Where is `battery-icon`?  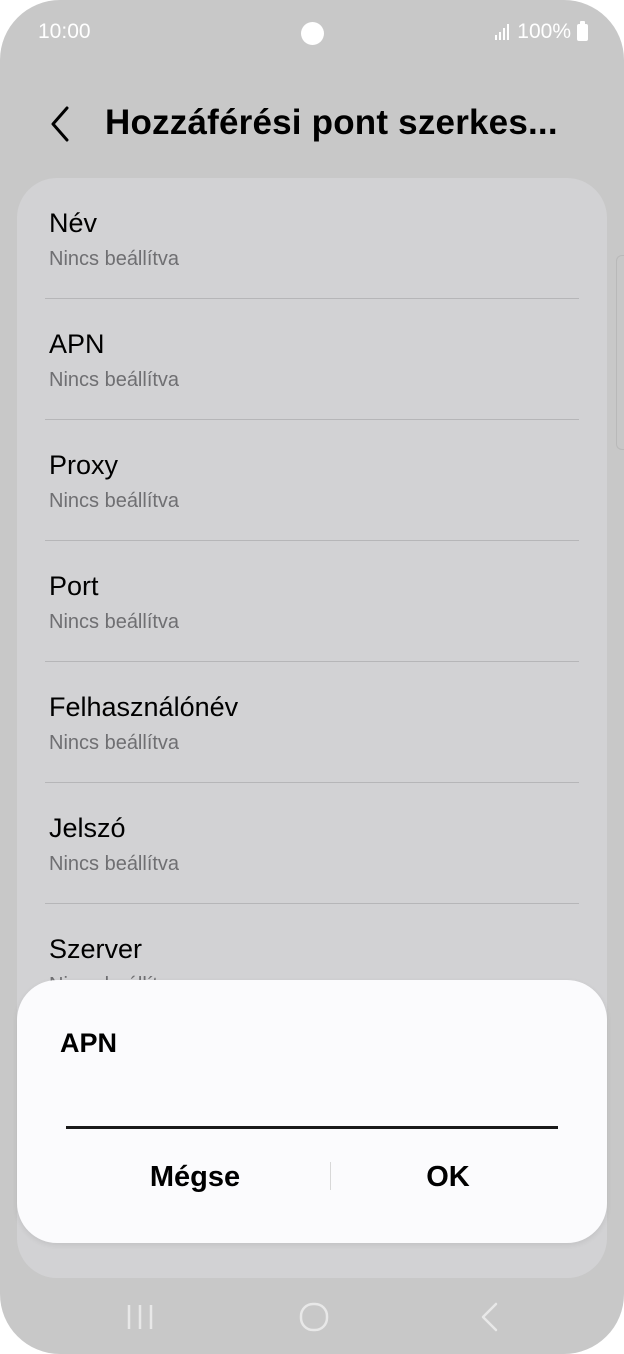
battery-icon is located at coordinates (582, 30).